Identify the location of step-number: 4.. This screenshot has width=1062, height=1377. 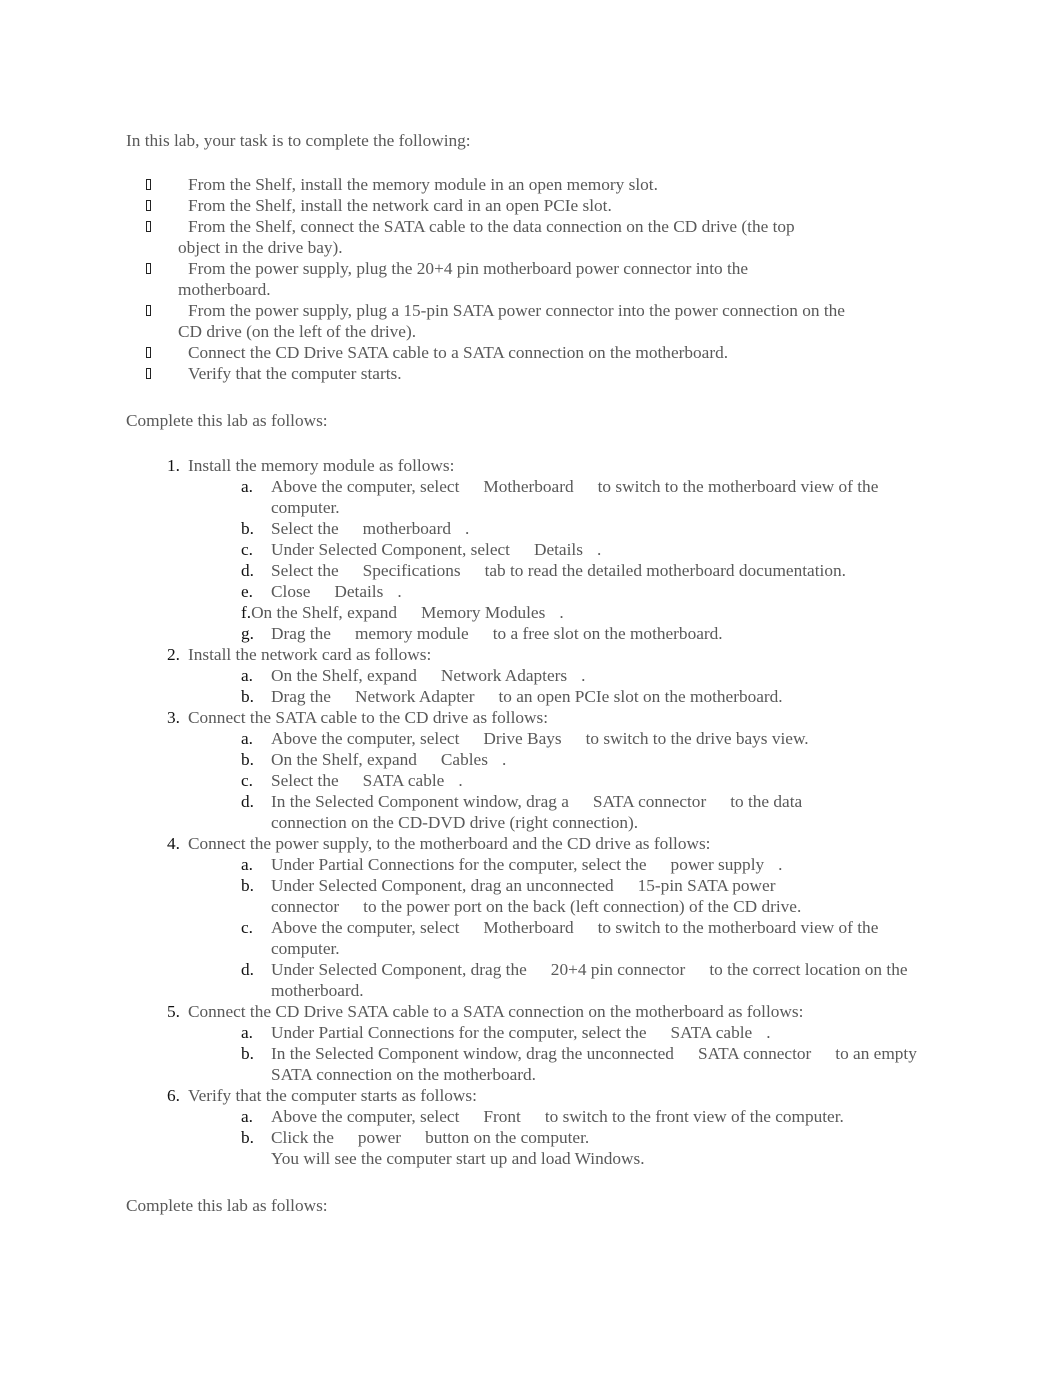
(173, 843).